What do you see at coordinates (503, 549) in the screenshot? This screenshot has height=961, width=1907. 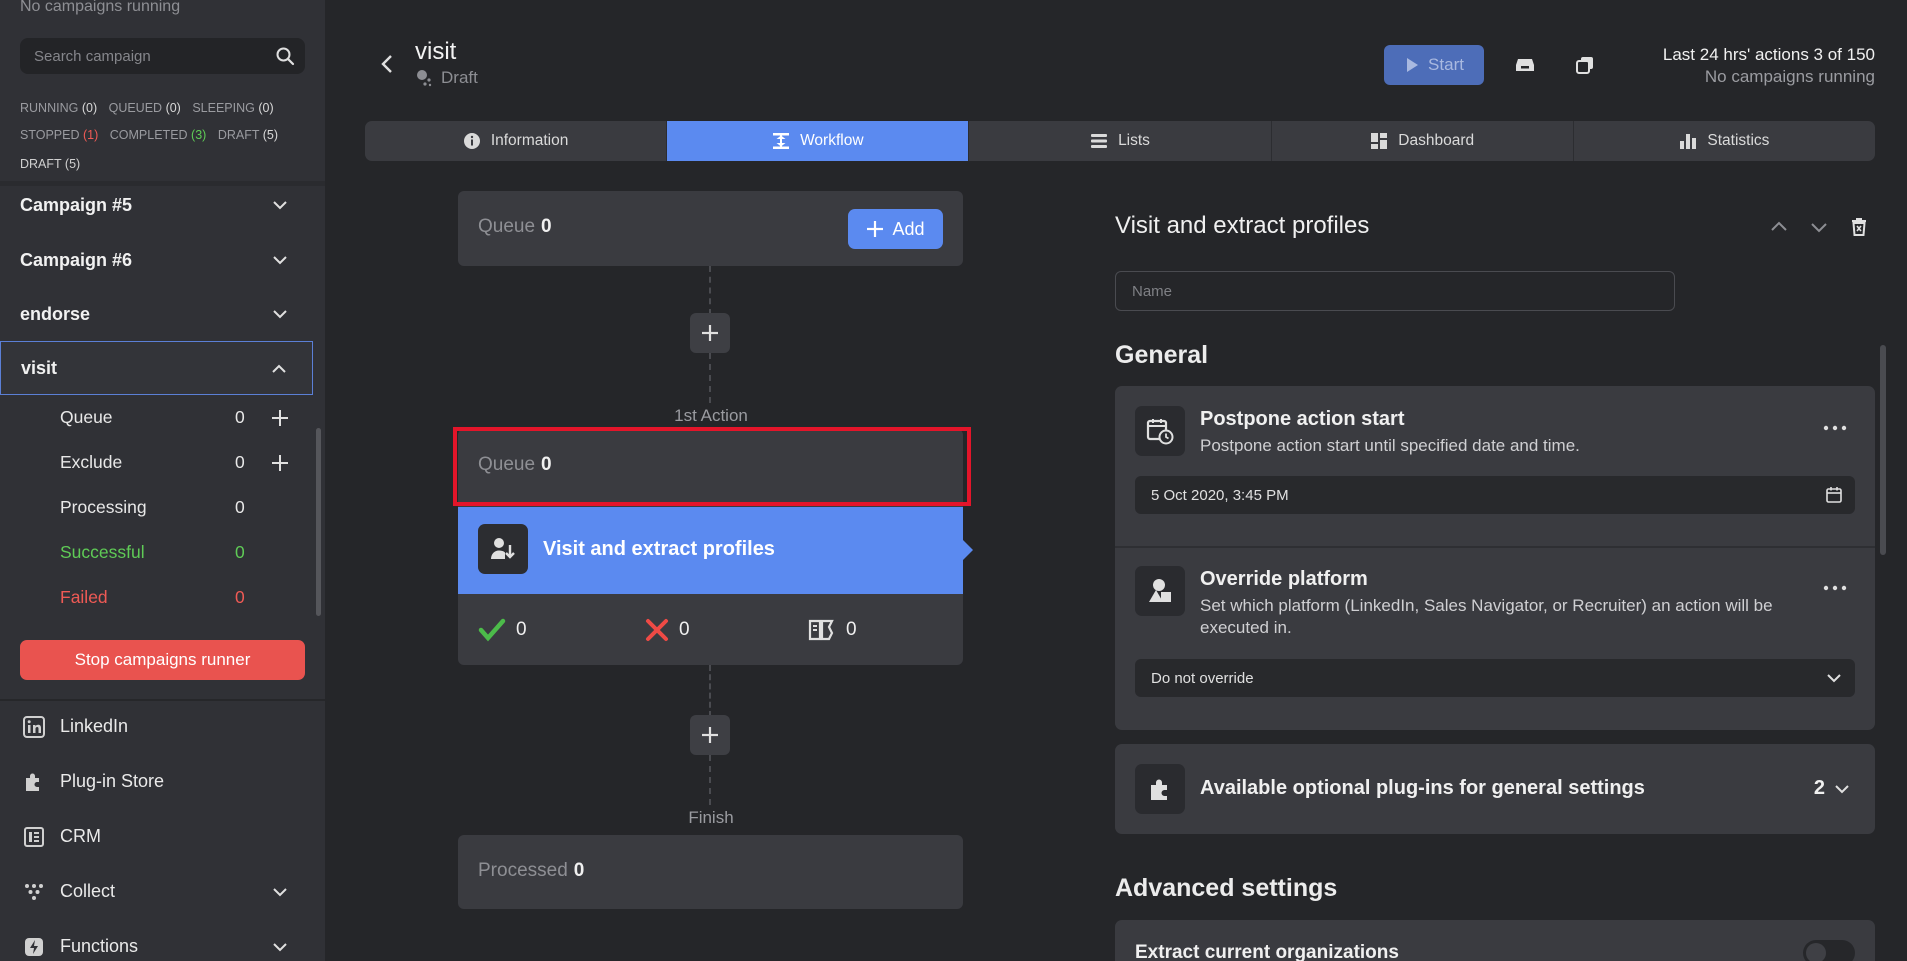 I see `action-icon-box` at bounding box center [503, 549].